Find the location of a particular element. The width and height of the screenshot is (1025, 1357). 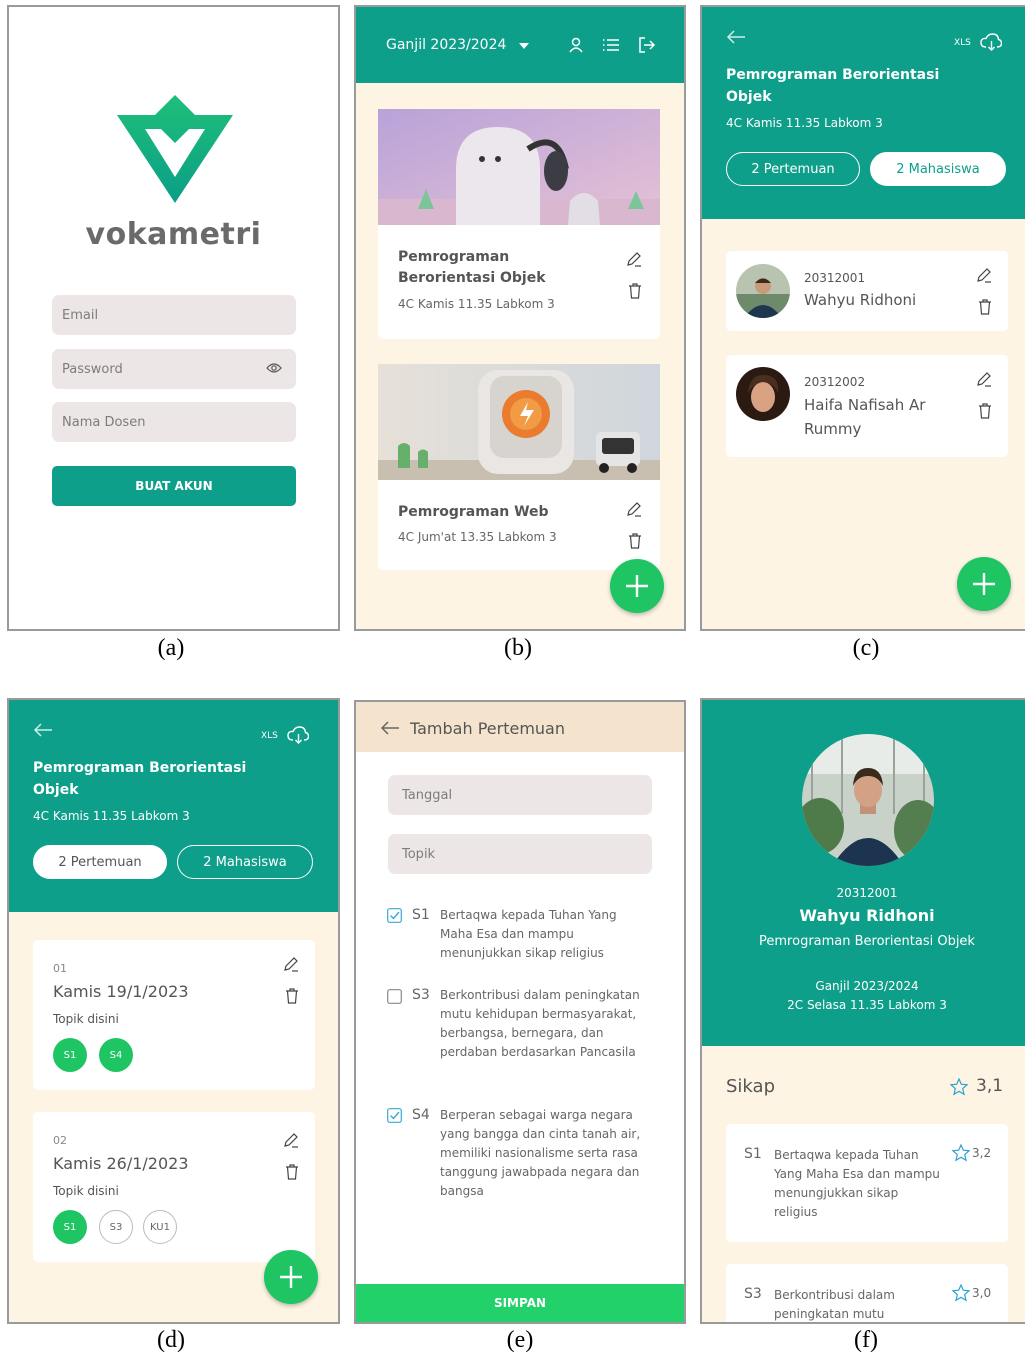

user-icon is located at coordinates (576, 45).